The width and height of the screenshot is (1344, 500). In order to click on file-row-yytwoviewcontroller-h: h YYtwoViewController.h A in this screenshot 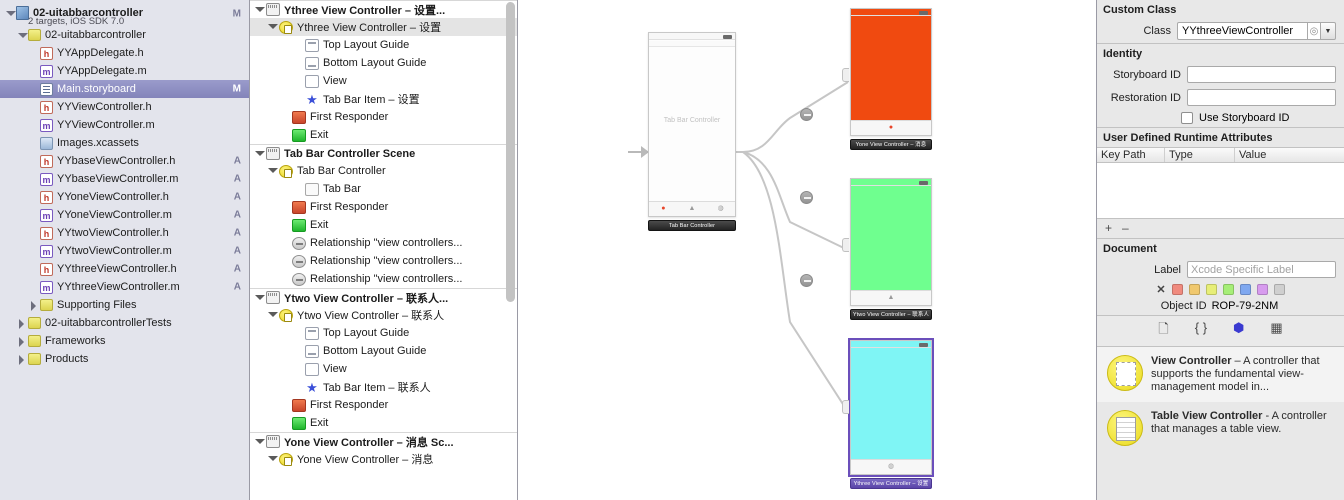, I will do `click(124, 233)`.